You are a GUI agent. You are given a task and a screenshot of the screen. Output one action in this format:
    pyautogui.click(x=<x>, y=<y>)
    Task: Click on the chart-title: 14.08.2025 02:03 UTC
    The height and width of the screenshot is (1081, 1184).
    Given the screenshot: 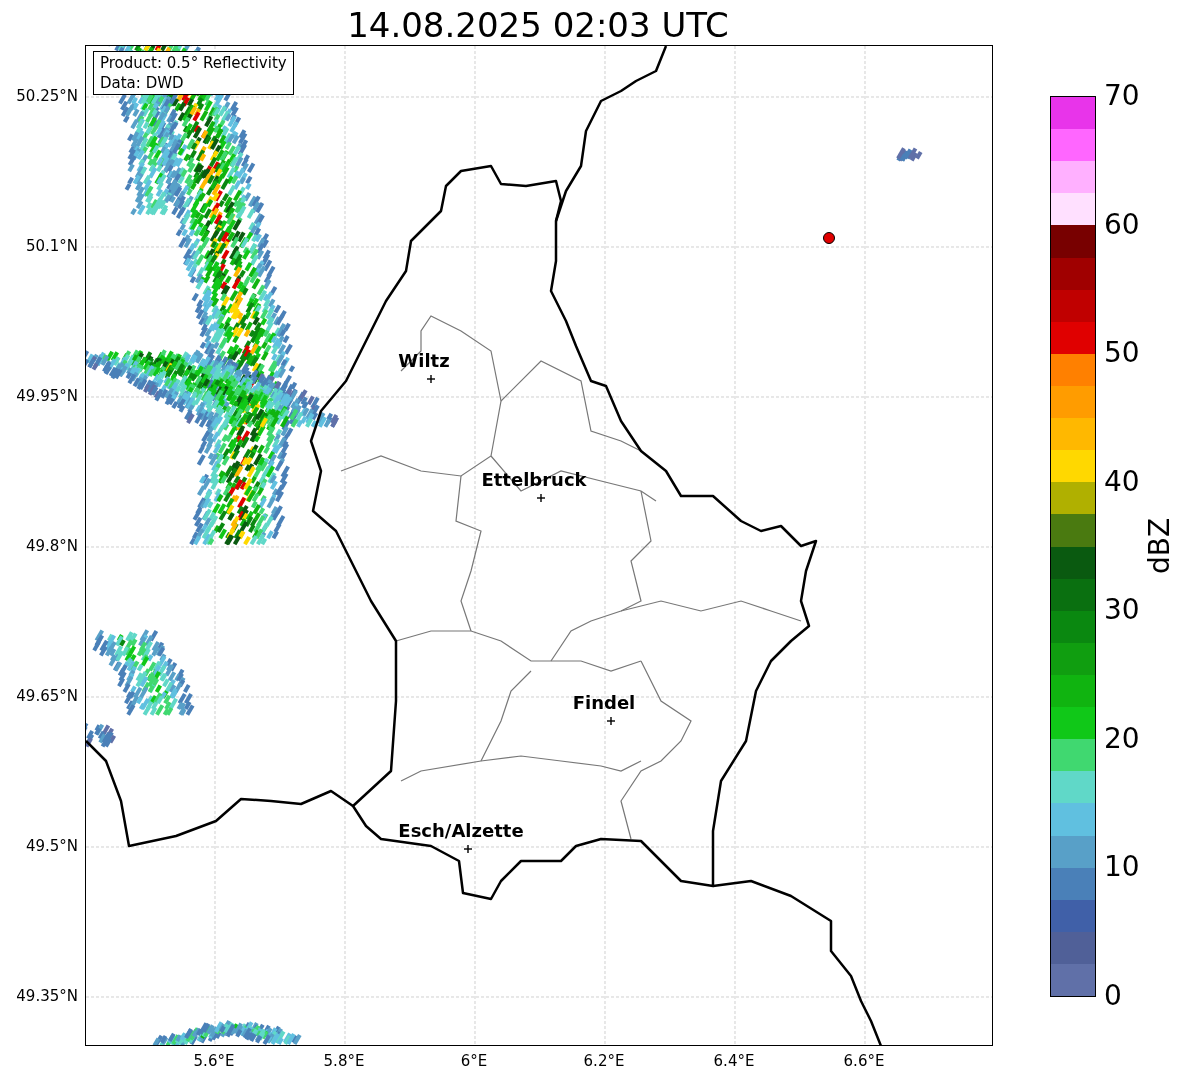 What is the action you would take?
    pyautogui.click(x=538, y=25)
    